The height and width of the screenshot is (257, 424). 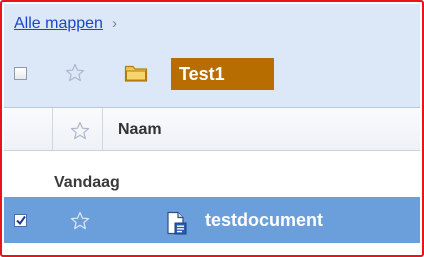 I want to click on star-column-header-icon, so click(x=80, y=131).